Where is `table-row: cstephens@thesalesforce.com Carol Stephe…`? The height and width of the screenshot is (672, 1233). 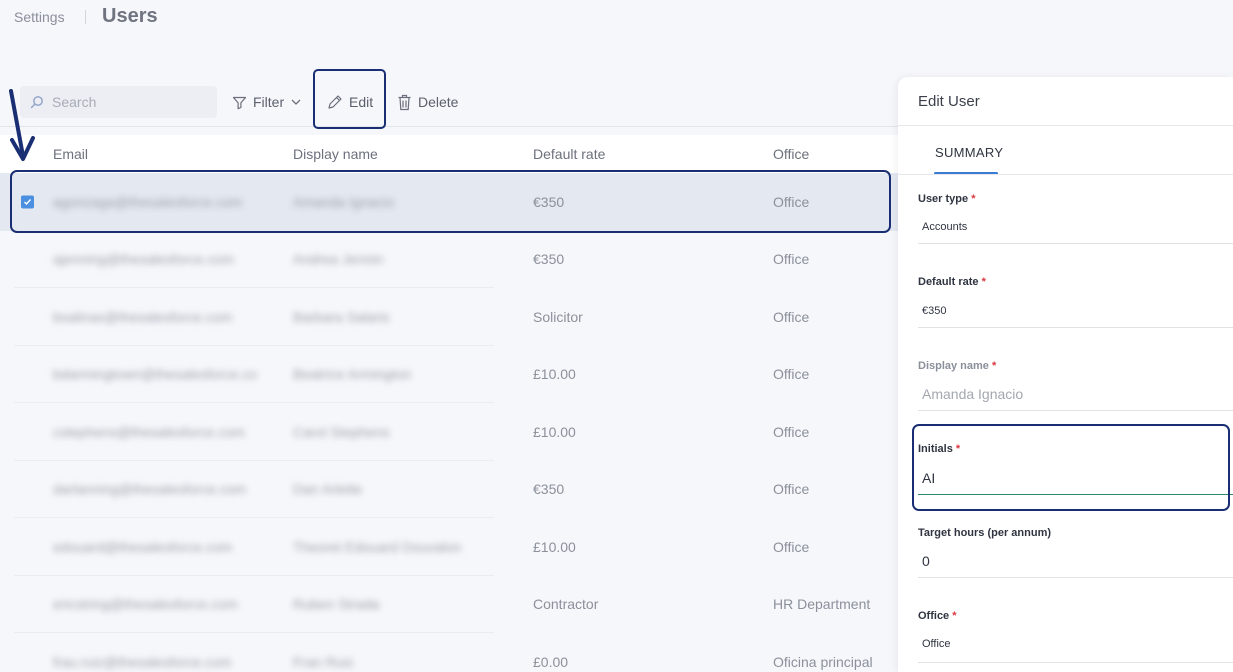 table-row: cstephens@thesalesforce.com Carol Stephe… is located at coordinates (449, 432).